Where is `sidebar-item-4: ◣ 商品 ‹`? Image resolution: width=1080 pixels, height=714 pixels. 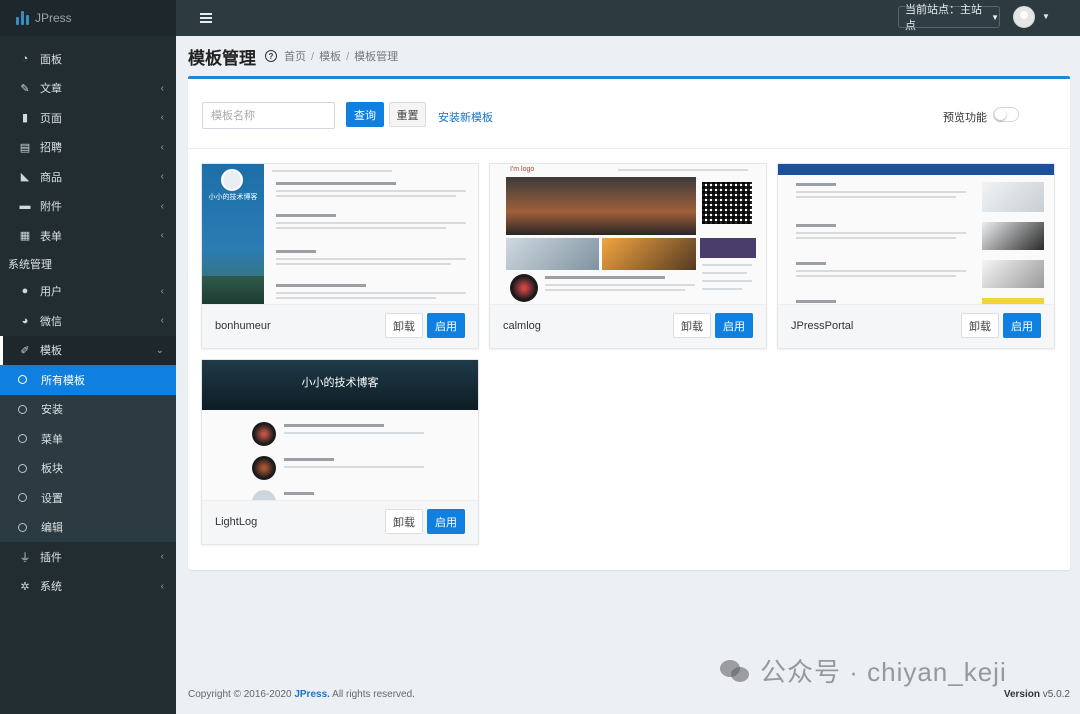 sidebar-item-4: ◣ 商品 ‹ is located at coordinates (88, 177).